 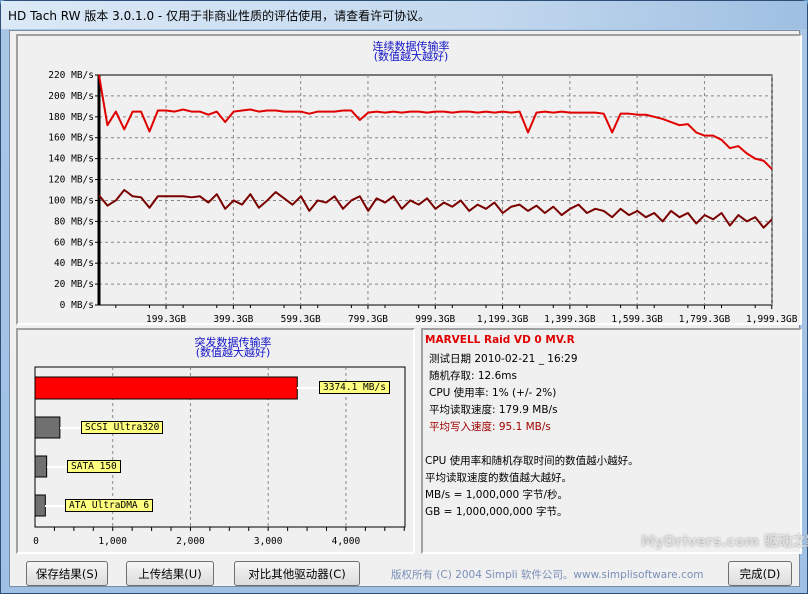 What do you see at coordinates (473, 376) in the screenshot?
I see `random-access: 随机存取: 12.6ms` at bounding box center [473, 376].